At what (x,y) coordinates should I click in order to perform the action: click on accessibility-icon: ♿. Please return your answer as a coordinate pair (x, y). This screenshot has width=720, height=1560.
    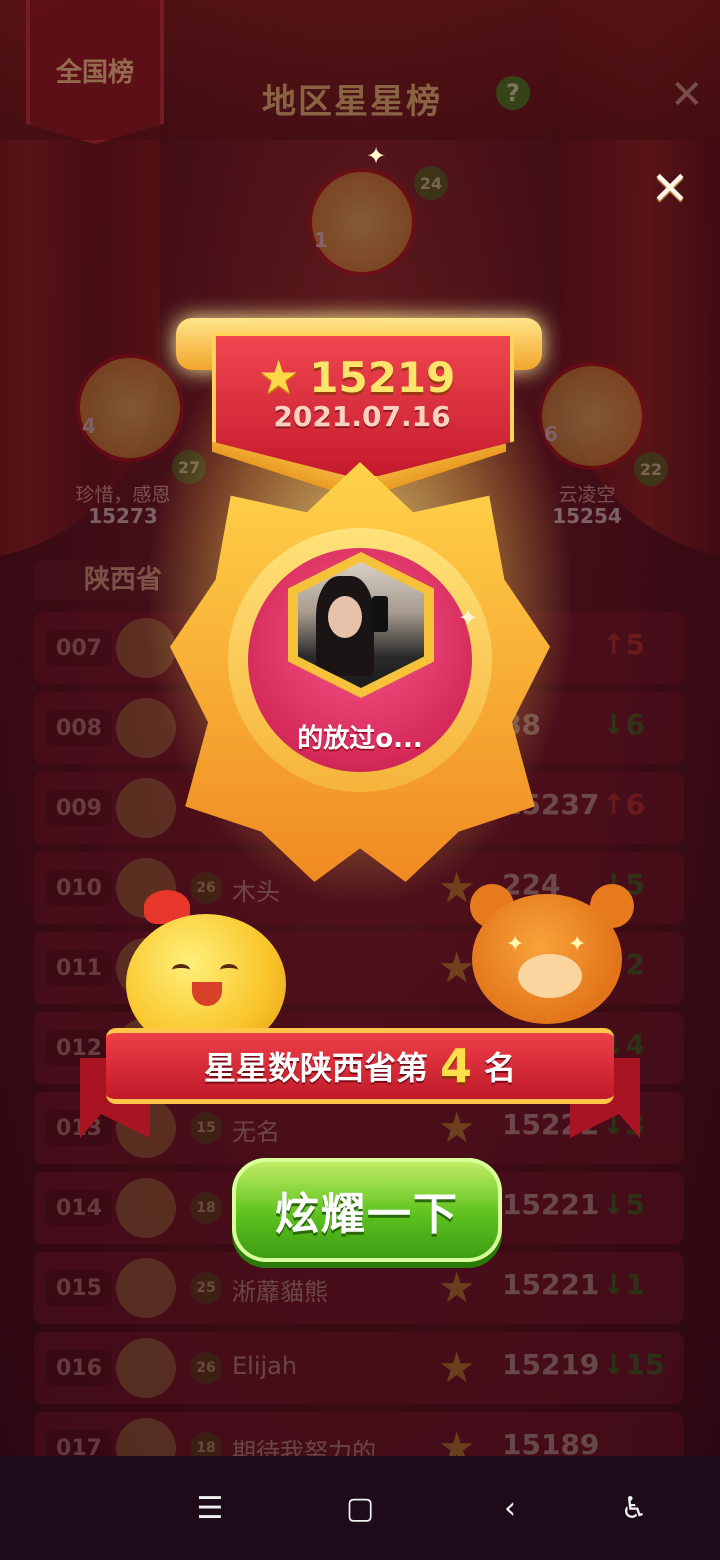
    Looking at the image, I should click on (634, 1508).